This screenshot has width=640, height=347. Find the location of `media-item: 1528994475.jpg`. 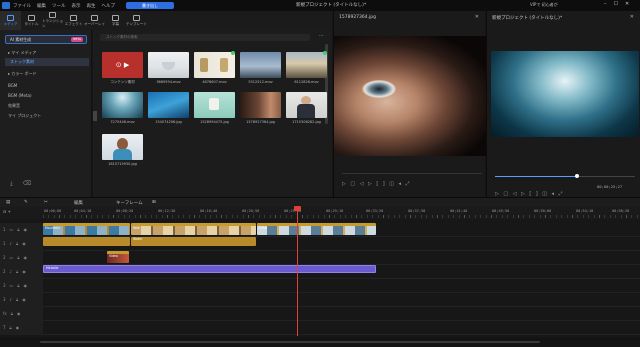

media-item: 1528994475.jpg is located at coordinates (214, 110).